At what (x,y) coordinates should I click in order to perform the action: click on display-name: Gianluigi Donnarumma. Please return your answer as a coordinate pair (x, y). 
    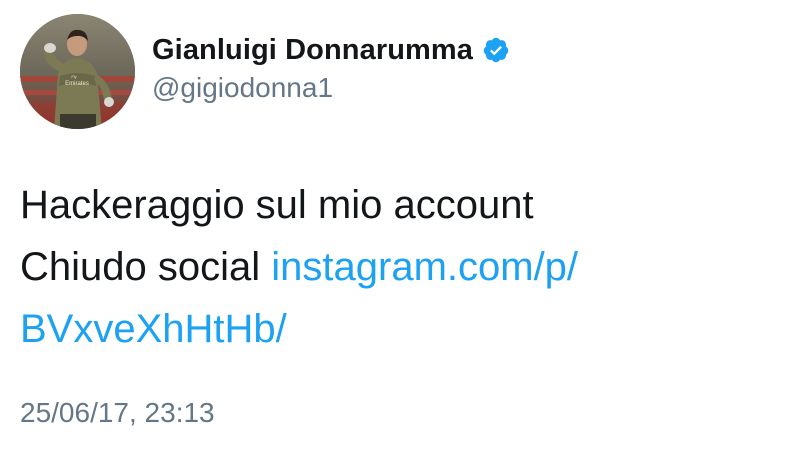
    Looking at the image, I should click on (312, 50).